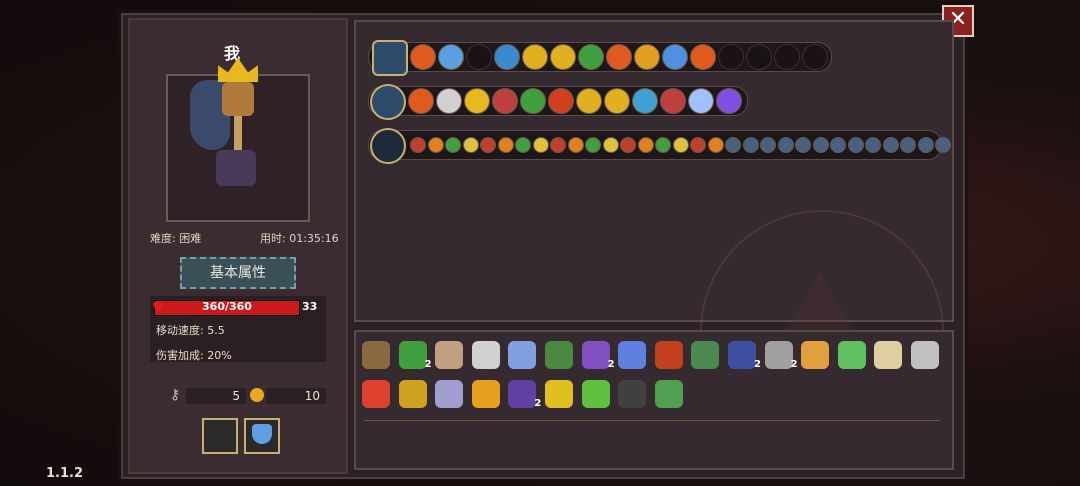 This screenshot has width=1080, height=486. Describe the element at coordinates (190, 330) in the screenshot. I see `move-speed-stat: 移动速度: 5.5` at that location.